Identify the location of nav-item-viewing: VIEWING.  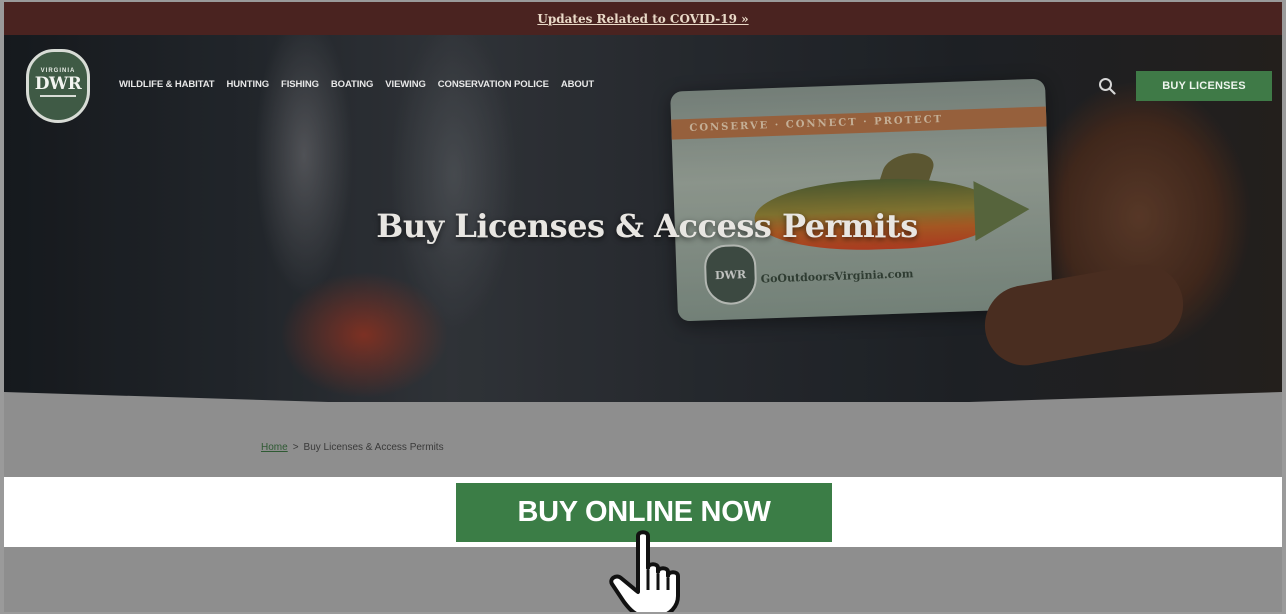
(405, 84).